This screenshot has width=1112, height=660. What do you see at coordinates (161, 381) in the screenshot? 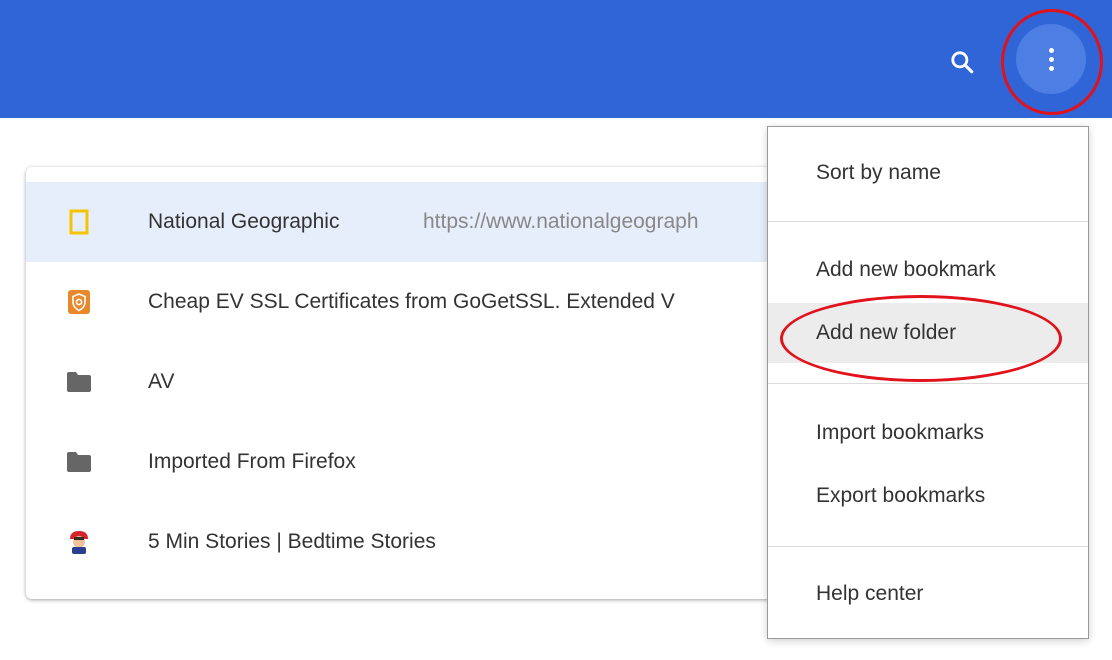
I see `folder-title: AV` at bounding box center [161, 381].